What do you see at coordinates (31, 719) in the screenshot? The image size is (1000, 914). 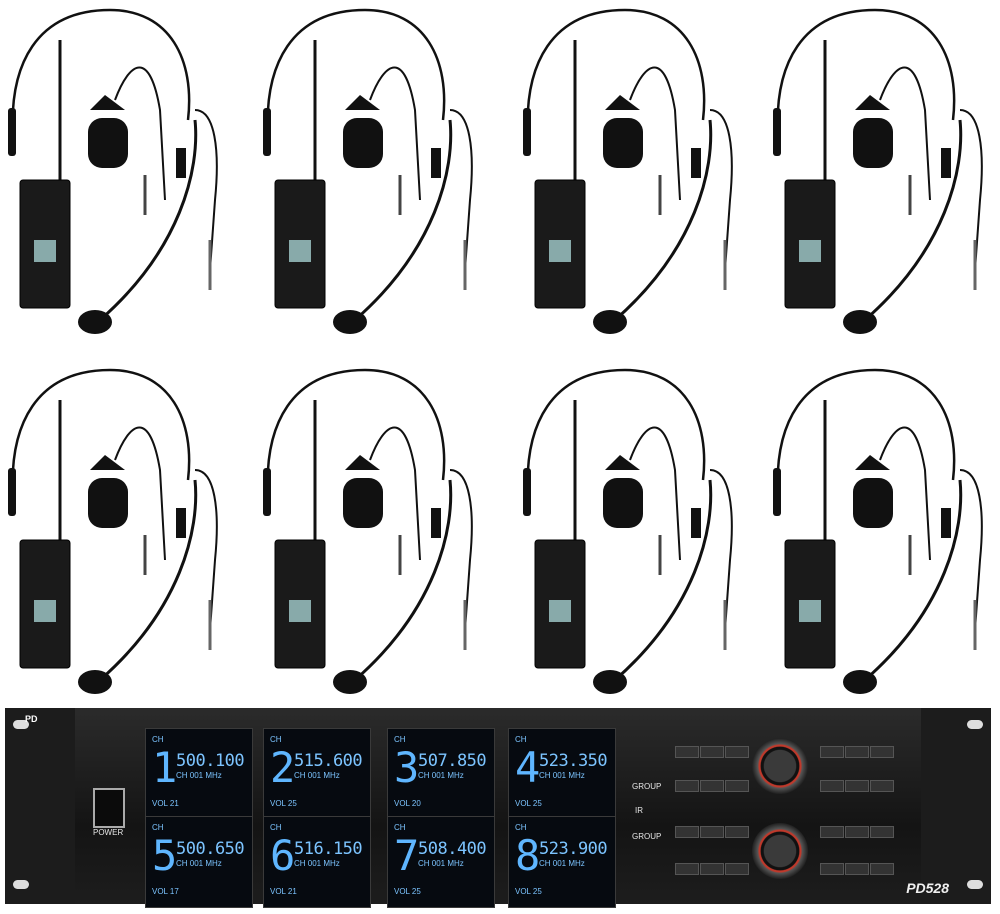 I see `brand-logo: PD` at bounding box center [31, 719].